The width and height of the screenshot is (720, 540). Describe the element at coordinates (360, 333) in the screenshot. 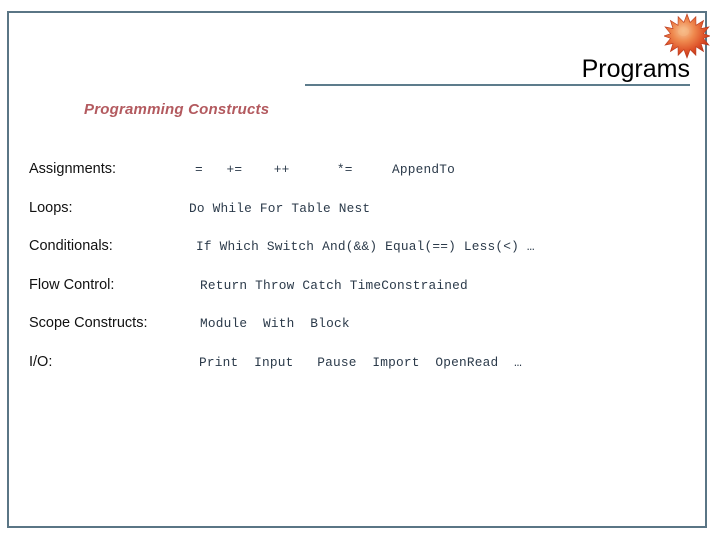

I see `table-row: Scope Constructs: Module With Block` at that location.